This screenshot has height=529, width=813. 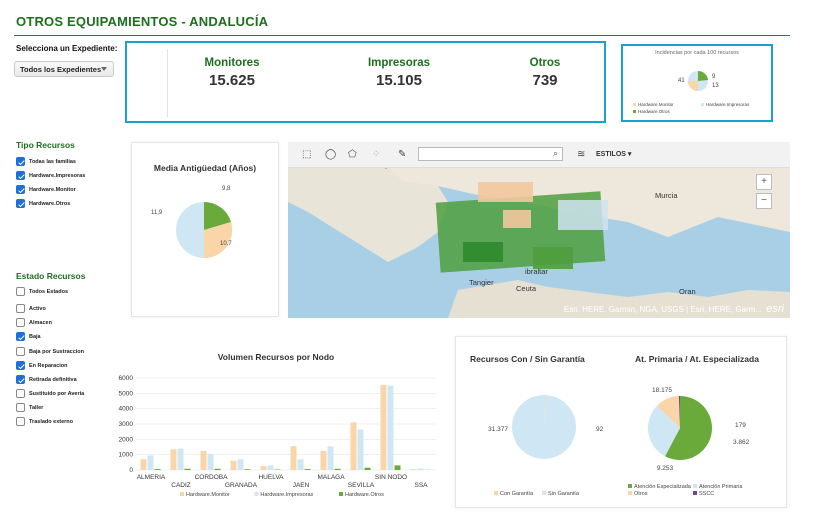 What do you see at coordinates (226, 244) in the screenshot?
I see `pie-label: 10,7` at bounding box center [226, 244].